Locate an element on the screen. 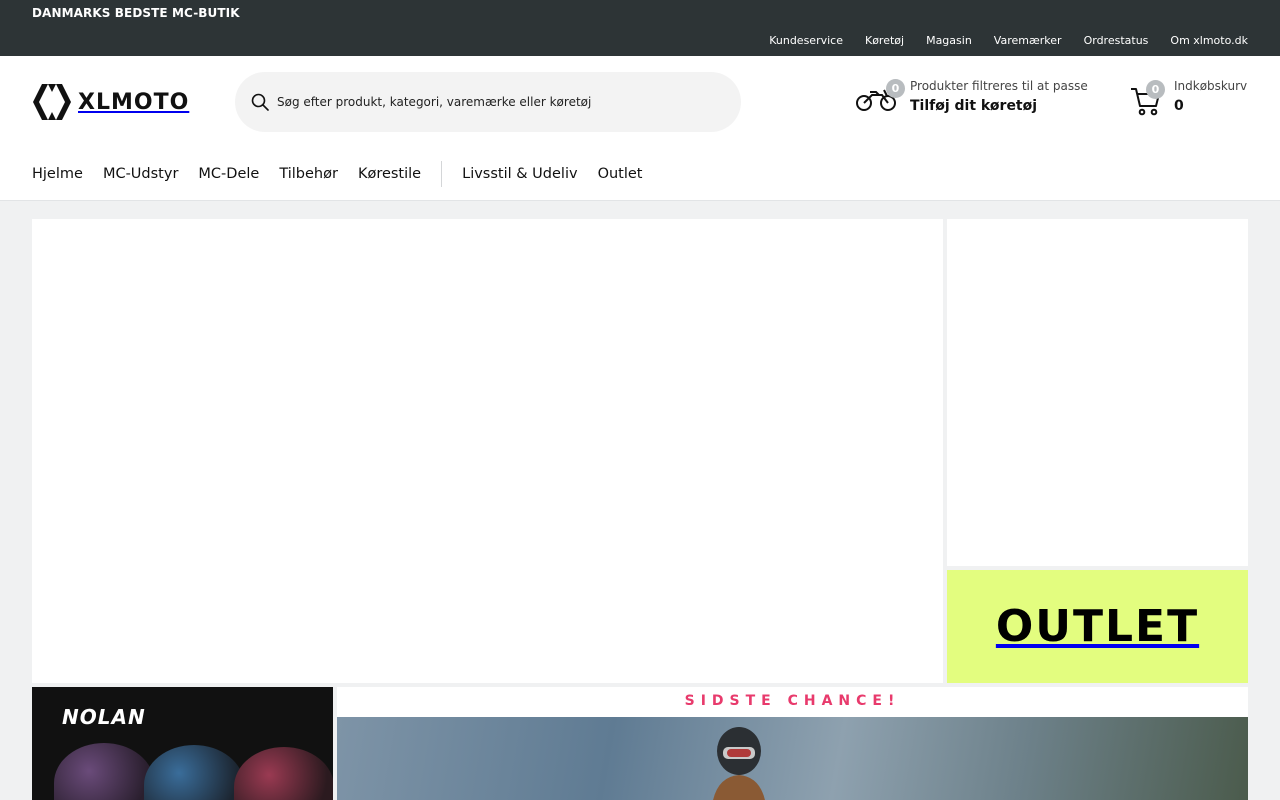 The width and height of the screenshot is (1280, 800). search-bar is located at coordinates (488, 102).